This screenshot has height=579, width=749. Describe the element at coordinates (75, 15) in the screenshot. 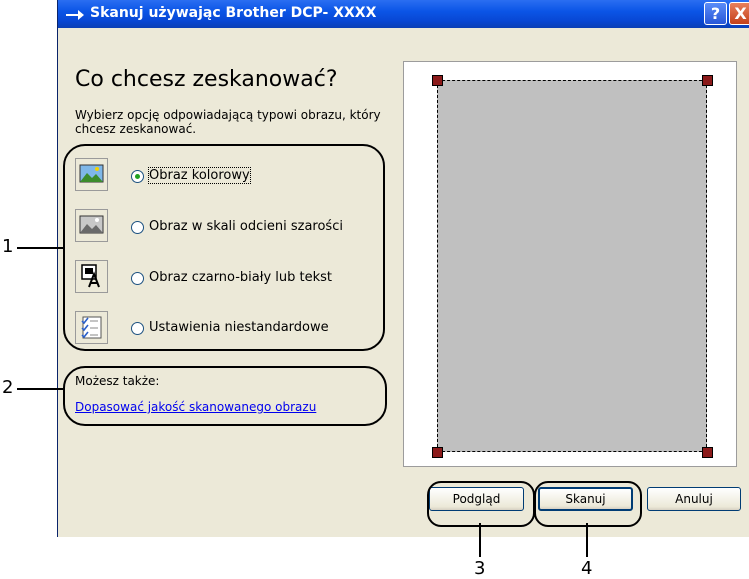

I see `scanner-arrow-icon` at that location.